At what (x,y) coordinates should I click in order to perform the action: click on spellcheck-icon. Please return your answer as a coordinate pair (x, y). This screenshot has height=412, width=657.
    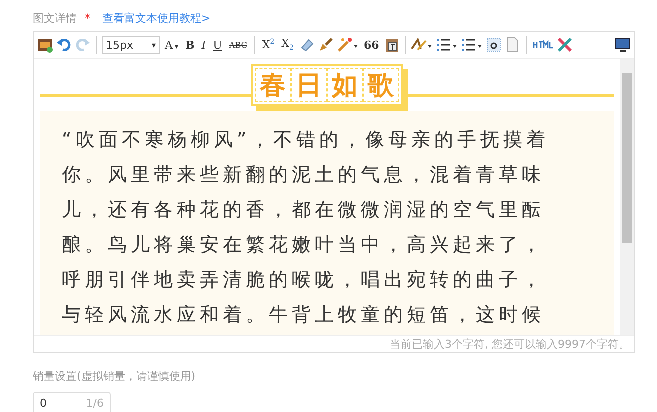
    Looking at the image, I should click on (422, 45).